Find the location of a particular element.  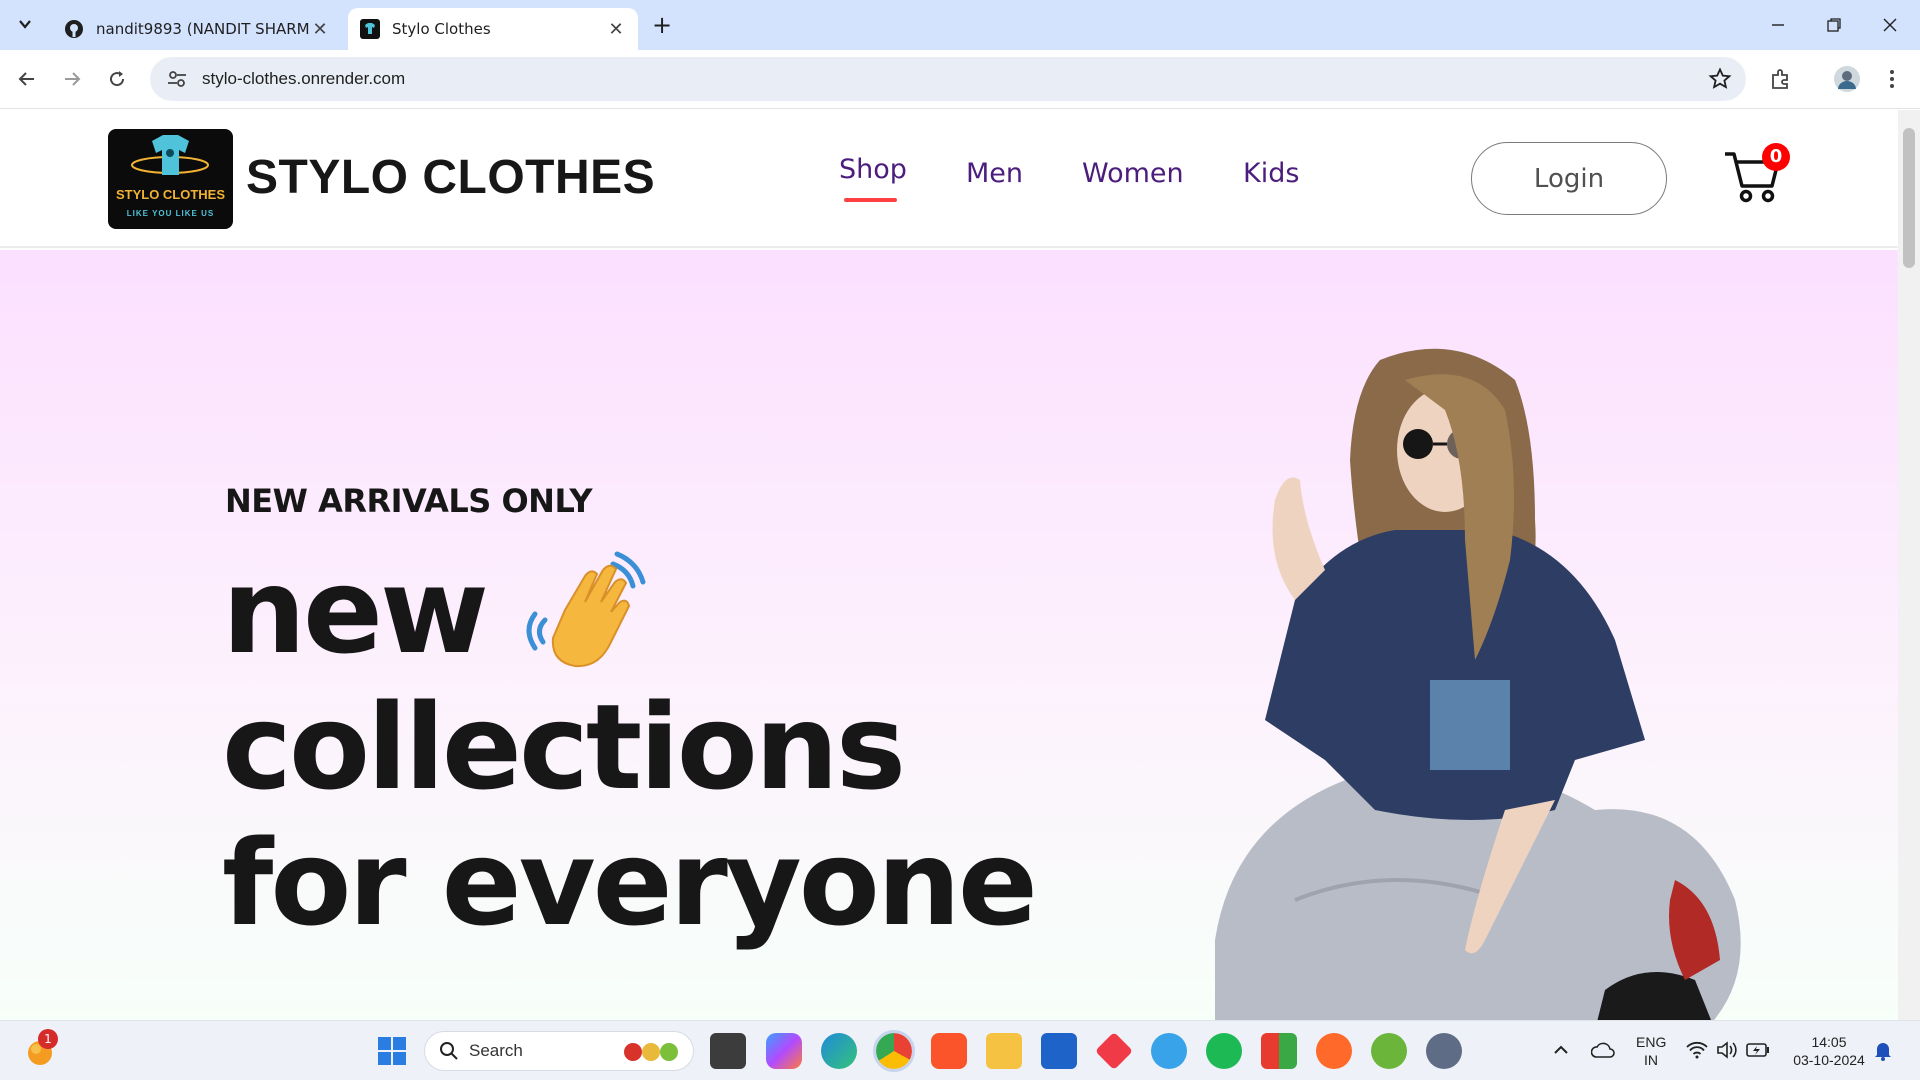

clock-date: 03-10-2024 is located at coordinates (1829, 1060).